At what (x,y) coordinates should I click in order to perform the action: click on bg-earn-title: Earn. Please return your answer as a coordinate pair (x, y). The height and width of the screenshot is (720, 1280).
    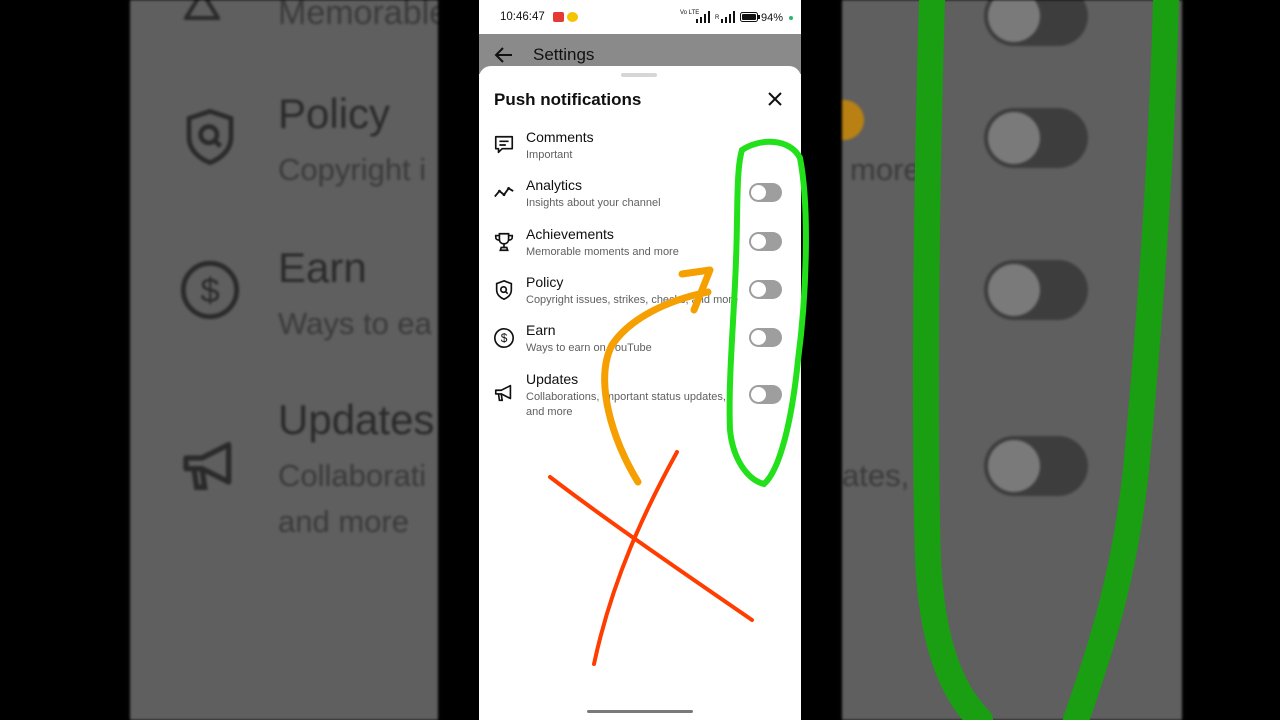
    Looking at the image, I should click on (322, 267).